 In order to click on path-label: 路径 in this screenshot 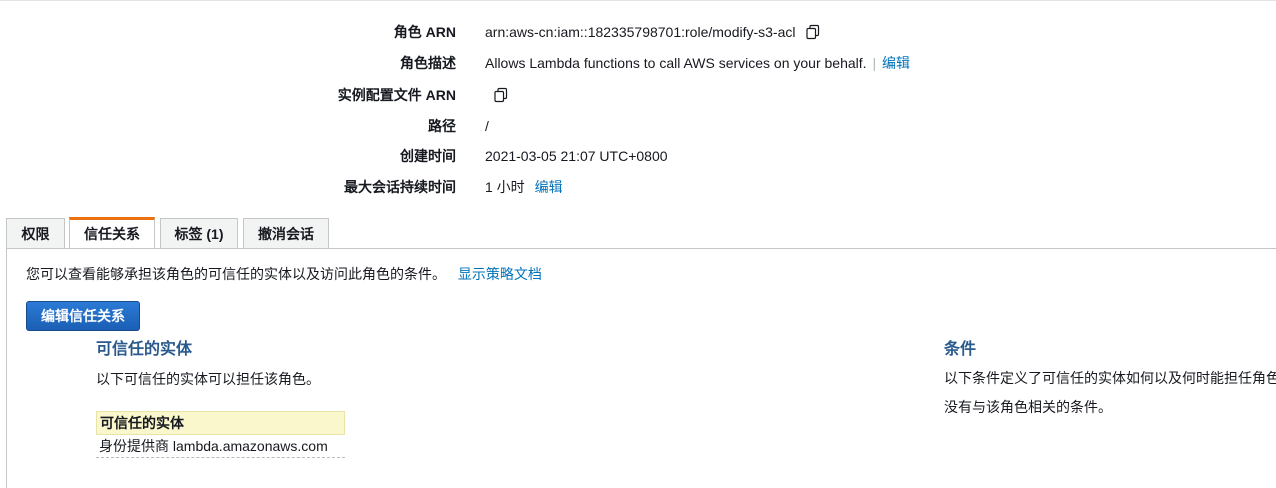, I will do `click(442, 126)`.